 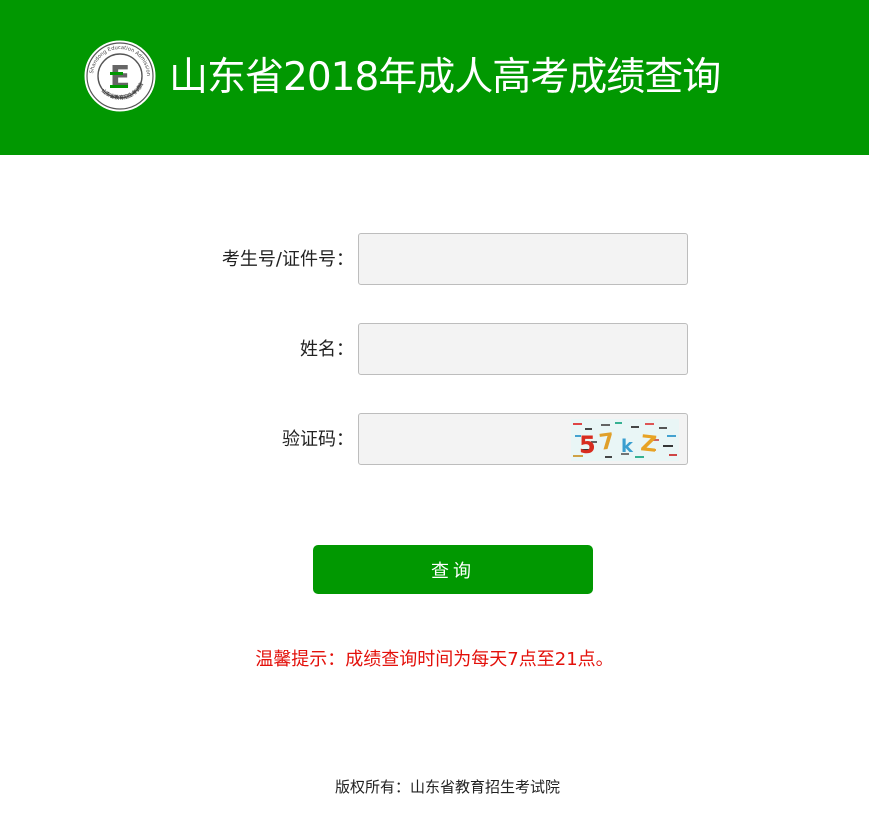 What do you see at coordinates (434, 659) in the screenshot?
I see `notice-text: 温馨提示：成绩查询时间为每天7点至21点。` at bounding box center [434, 659].